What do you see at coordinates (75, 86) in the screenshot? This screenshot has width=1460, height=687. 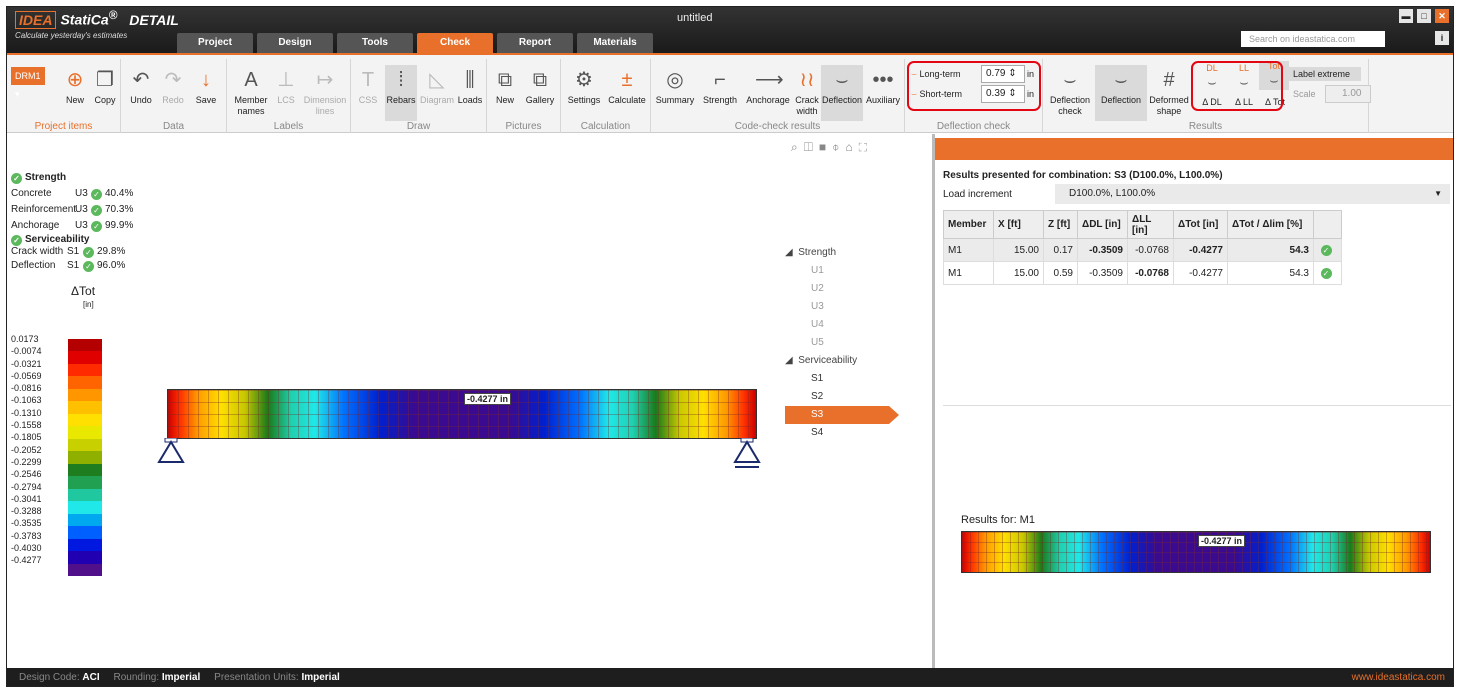 I see `new-item-button: ⊕ New` at bounding box center [75, 86].